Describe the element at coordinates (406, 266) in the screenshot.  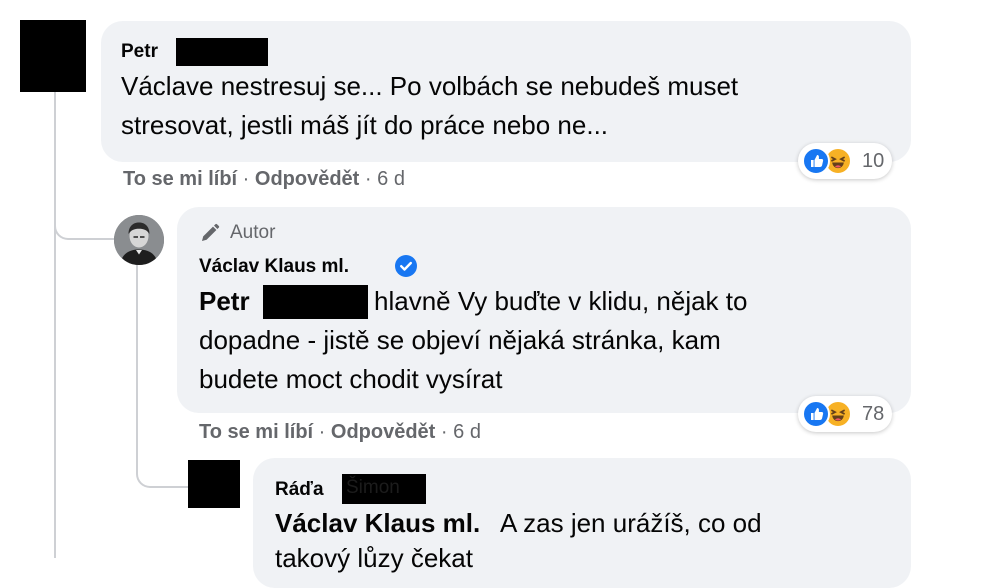
I see `verified-badge-icon` at that location.